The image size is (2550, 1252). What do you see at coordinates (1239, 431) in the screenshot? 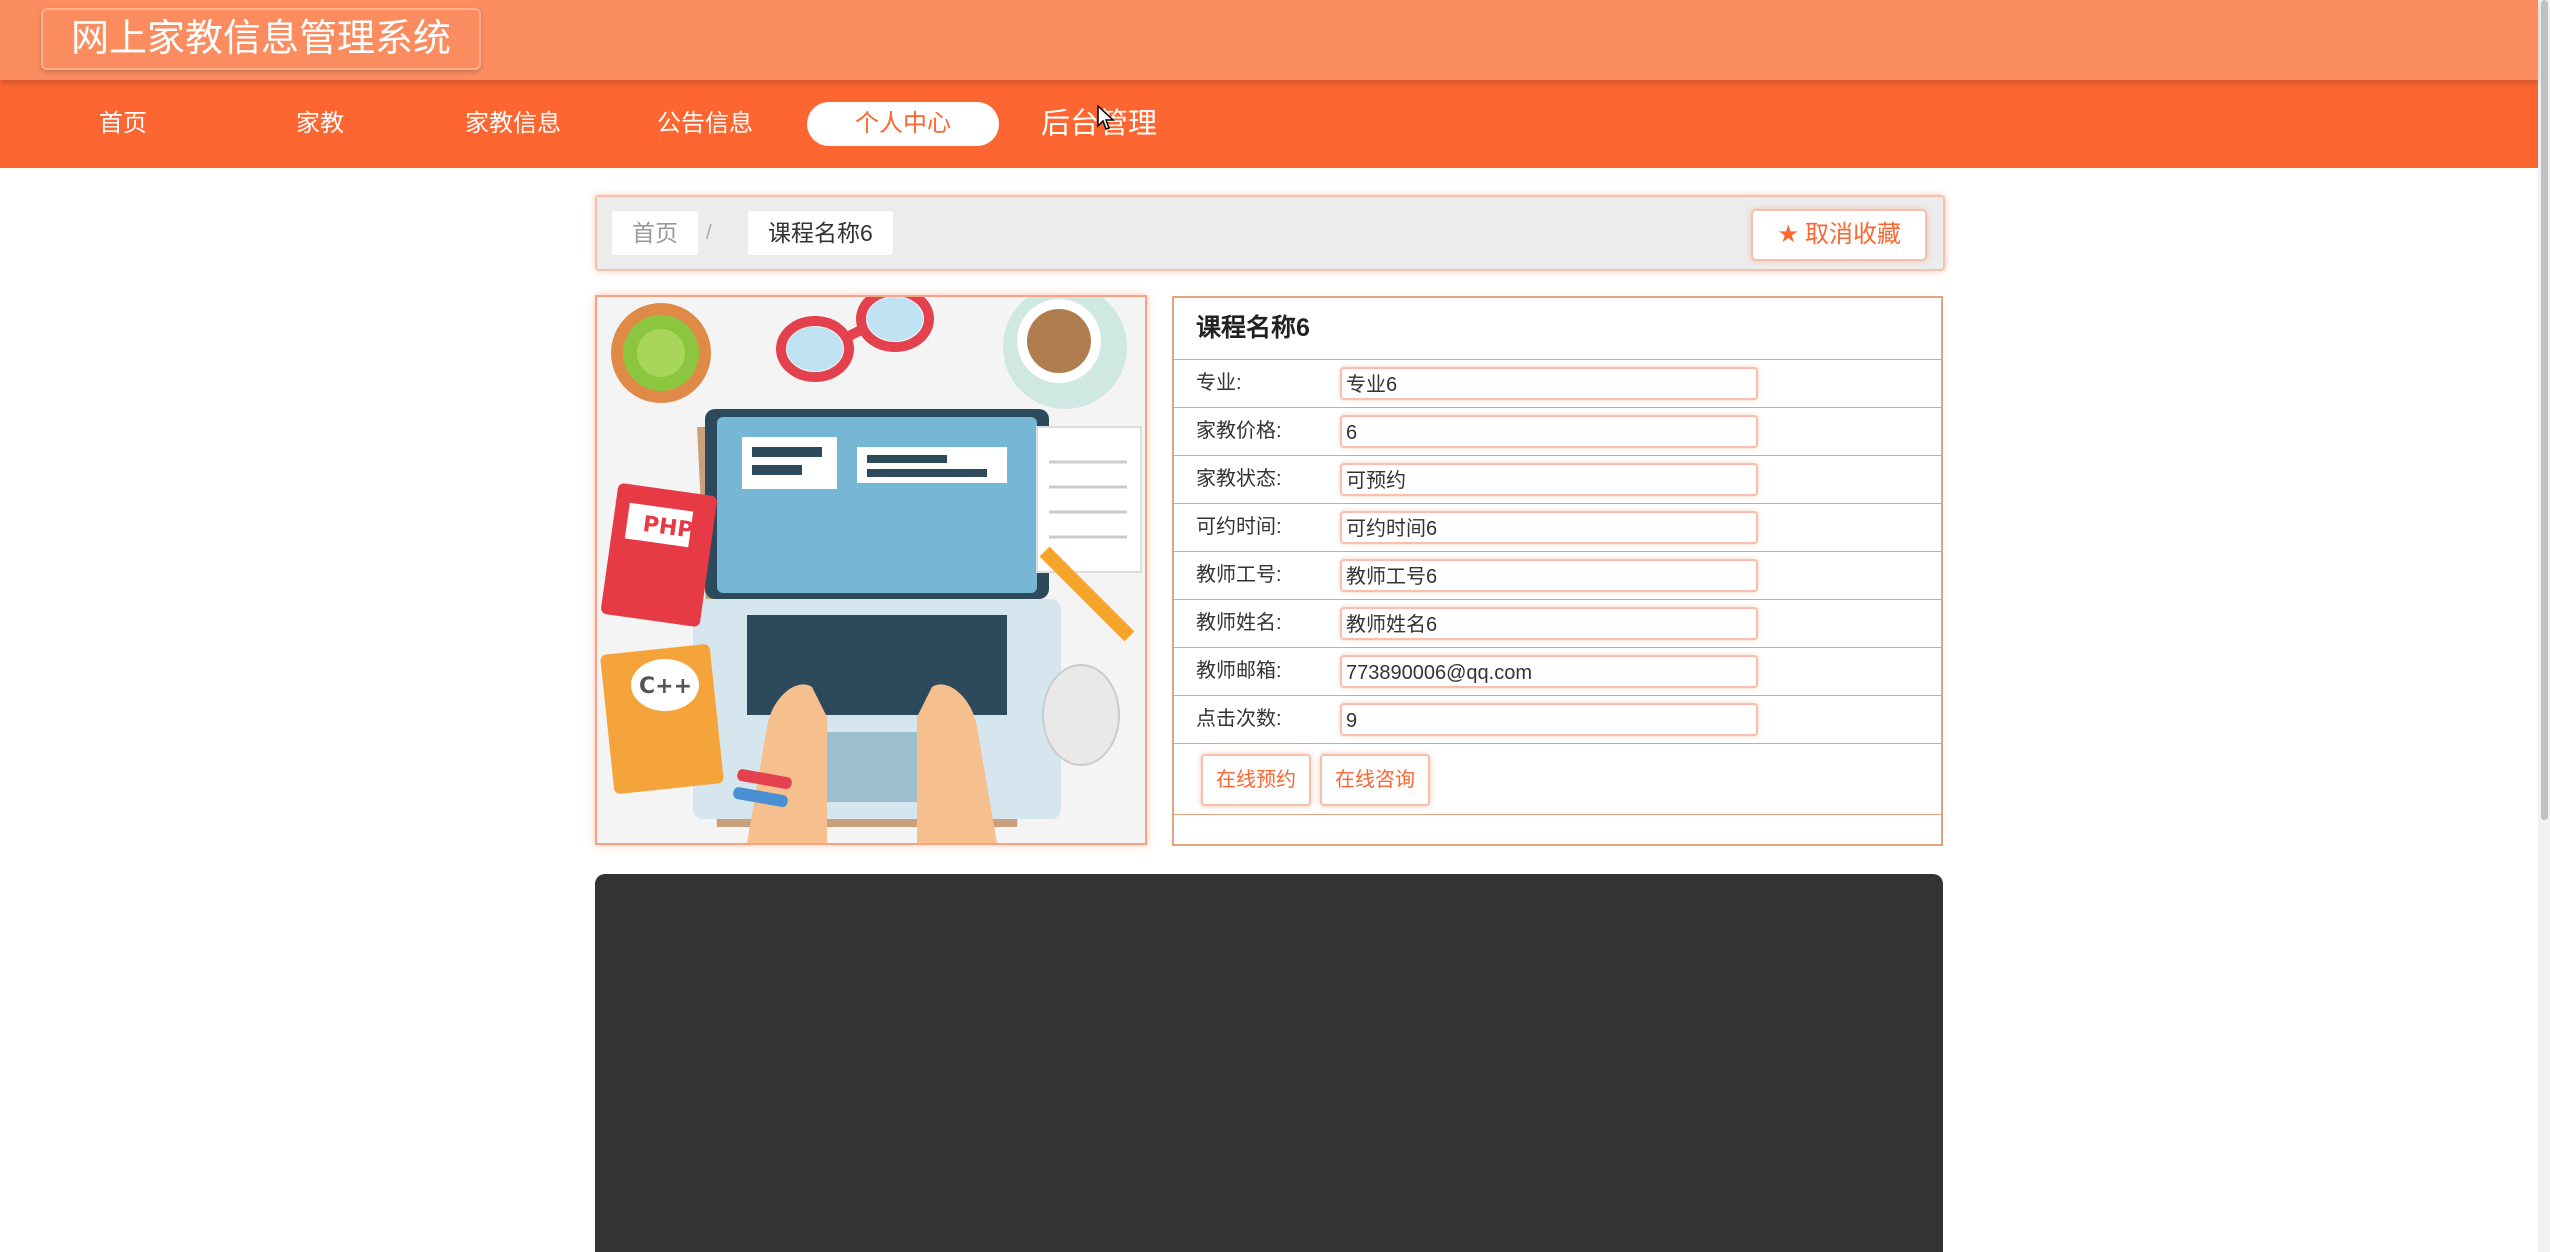
I see `field-label: 家教价格:` at bounding box center [1239, 431].